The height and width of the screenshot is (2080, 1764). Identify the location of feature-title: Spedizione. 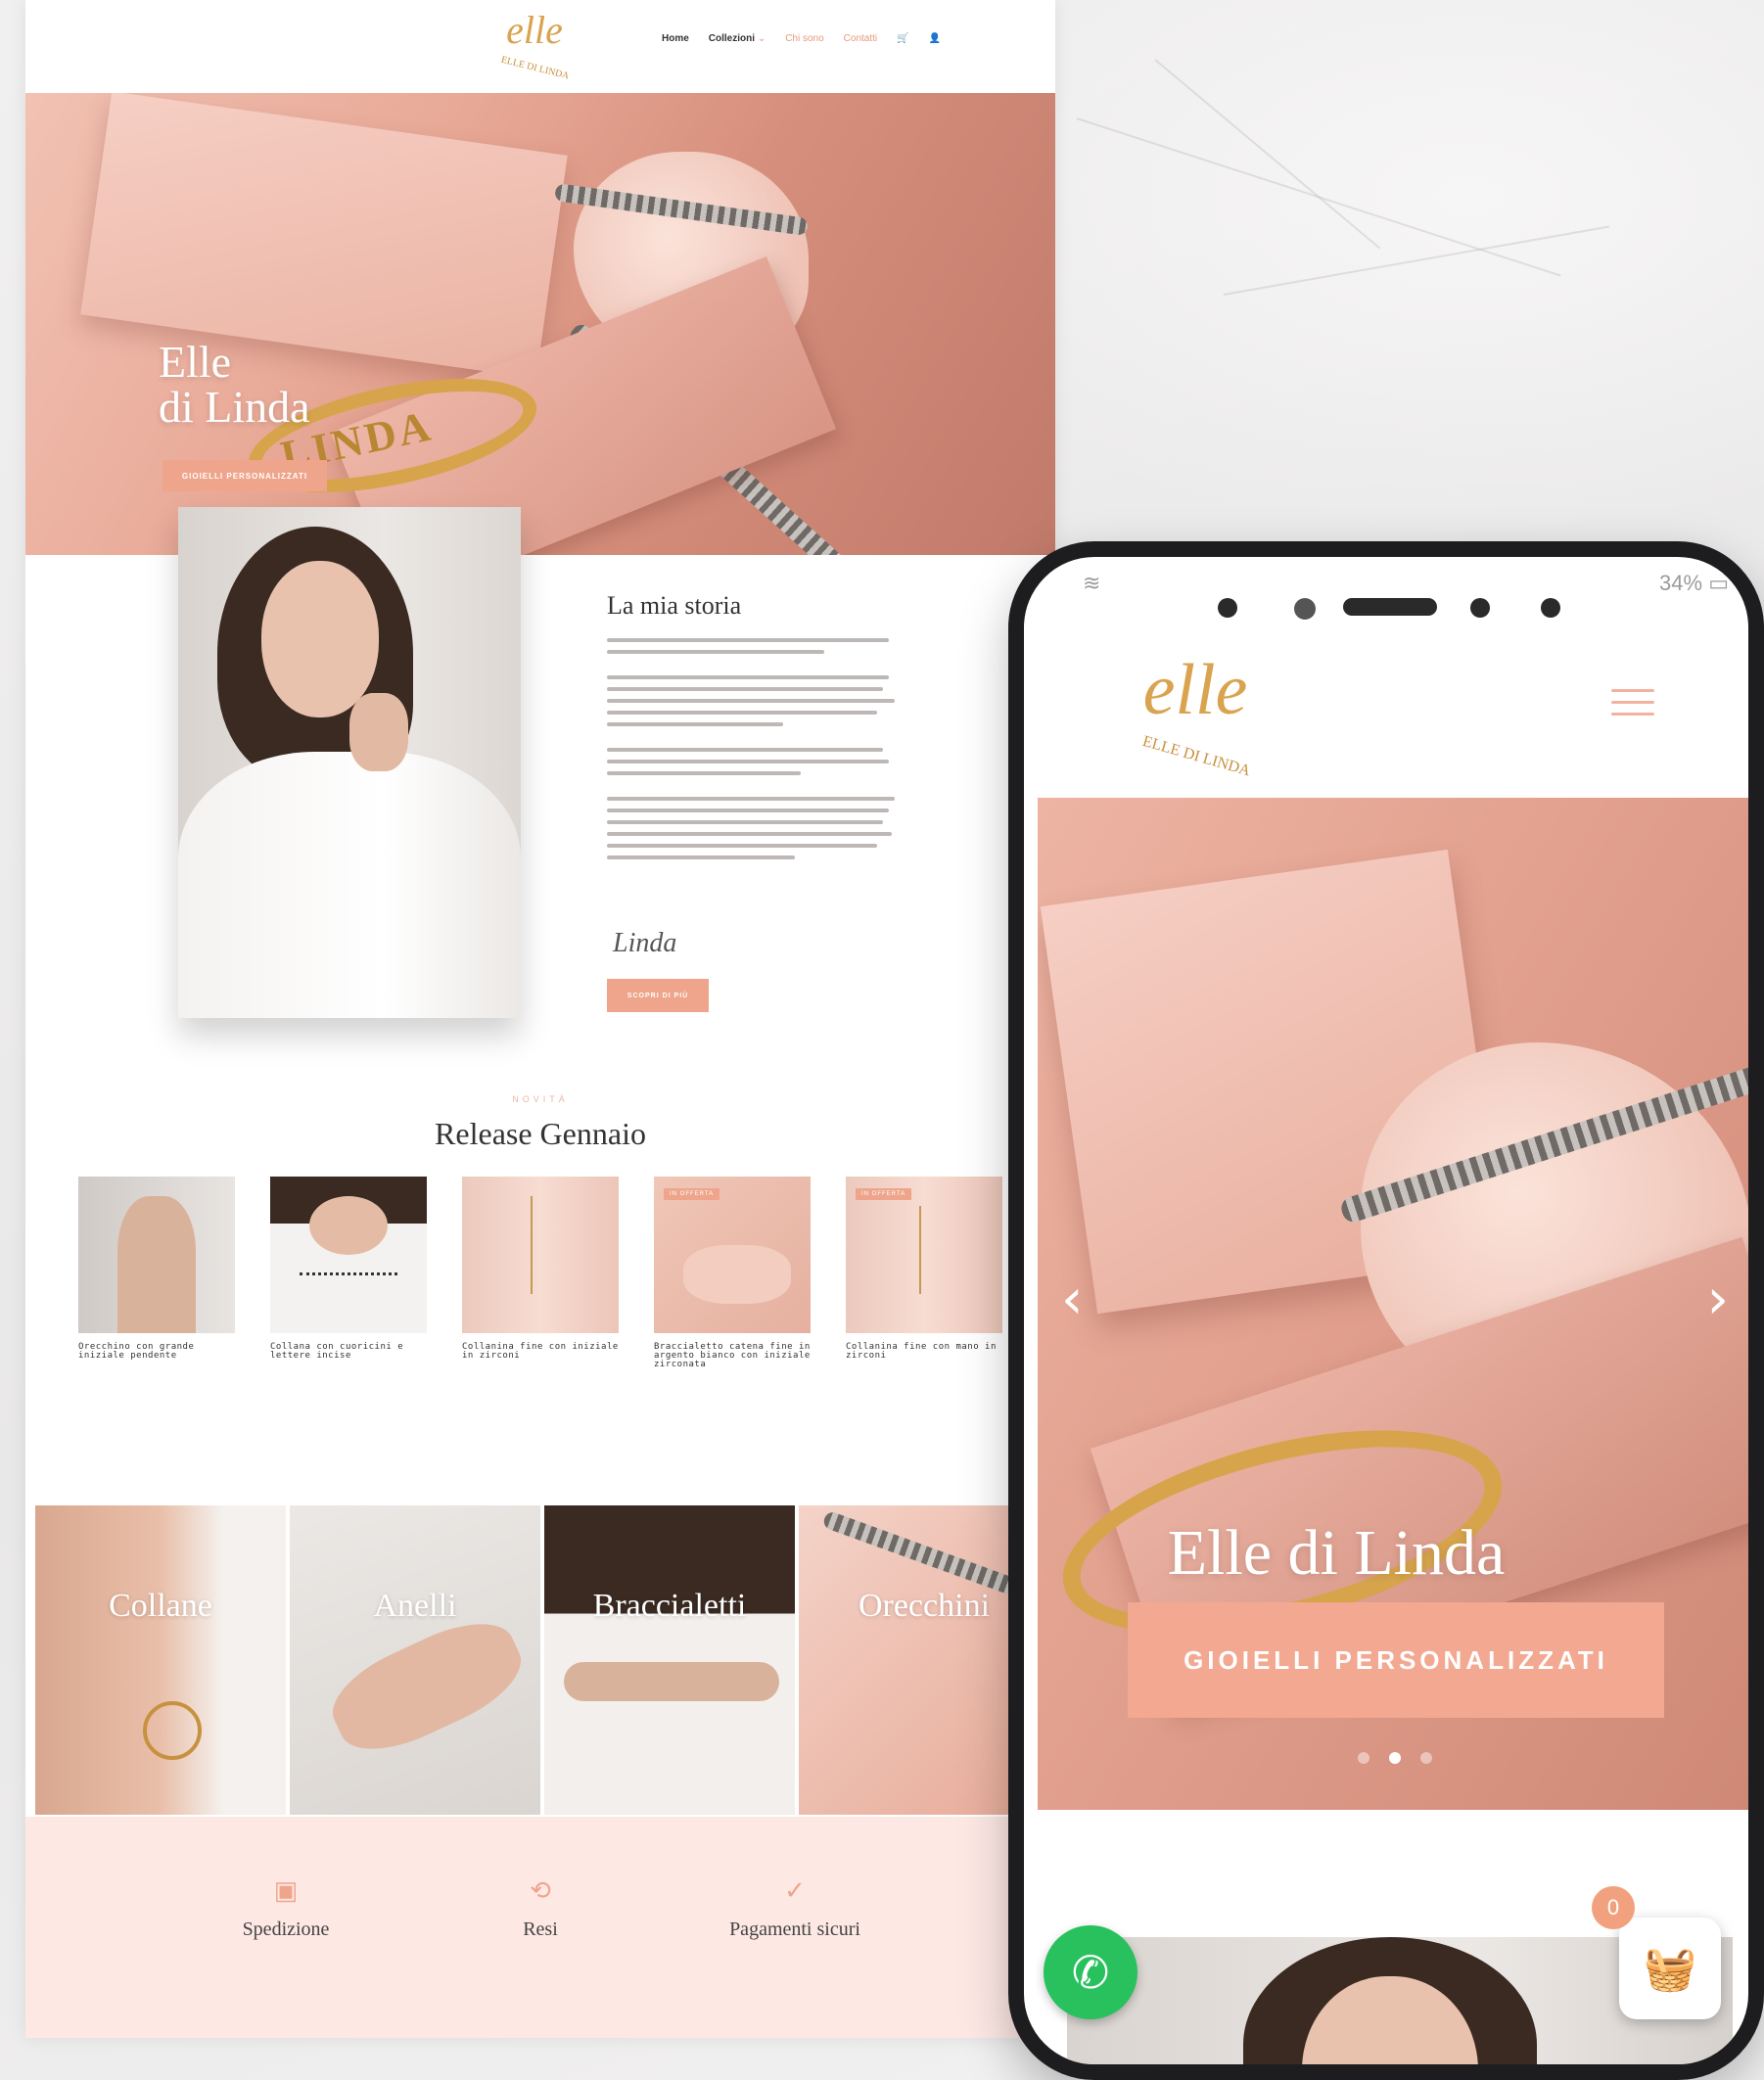
(286, 1929).